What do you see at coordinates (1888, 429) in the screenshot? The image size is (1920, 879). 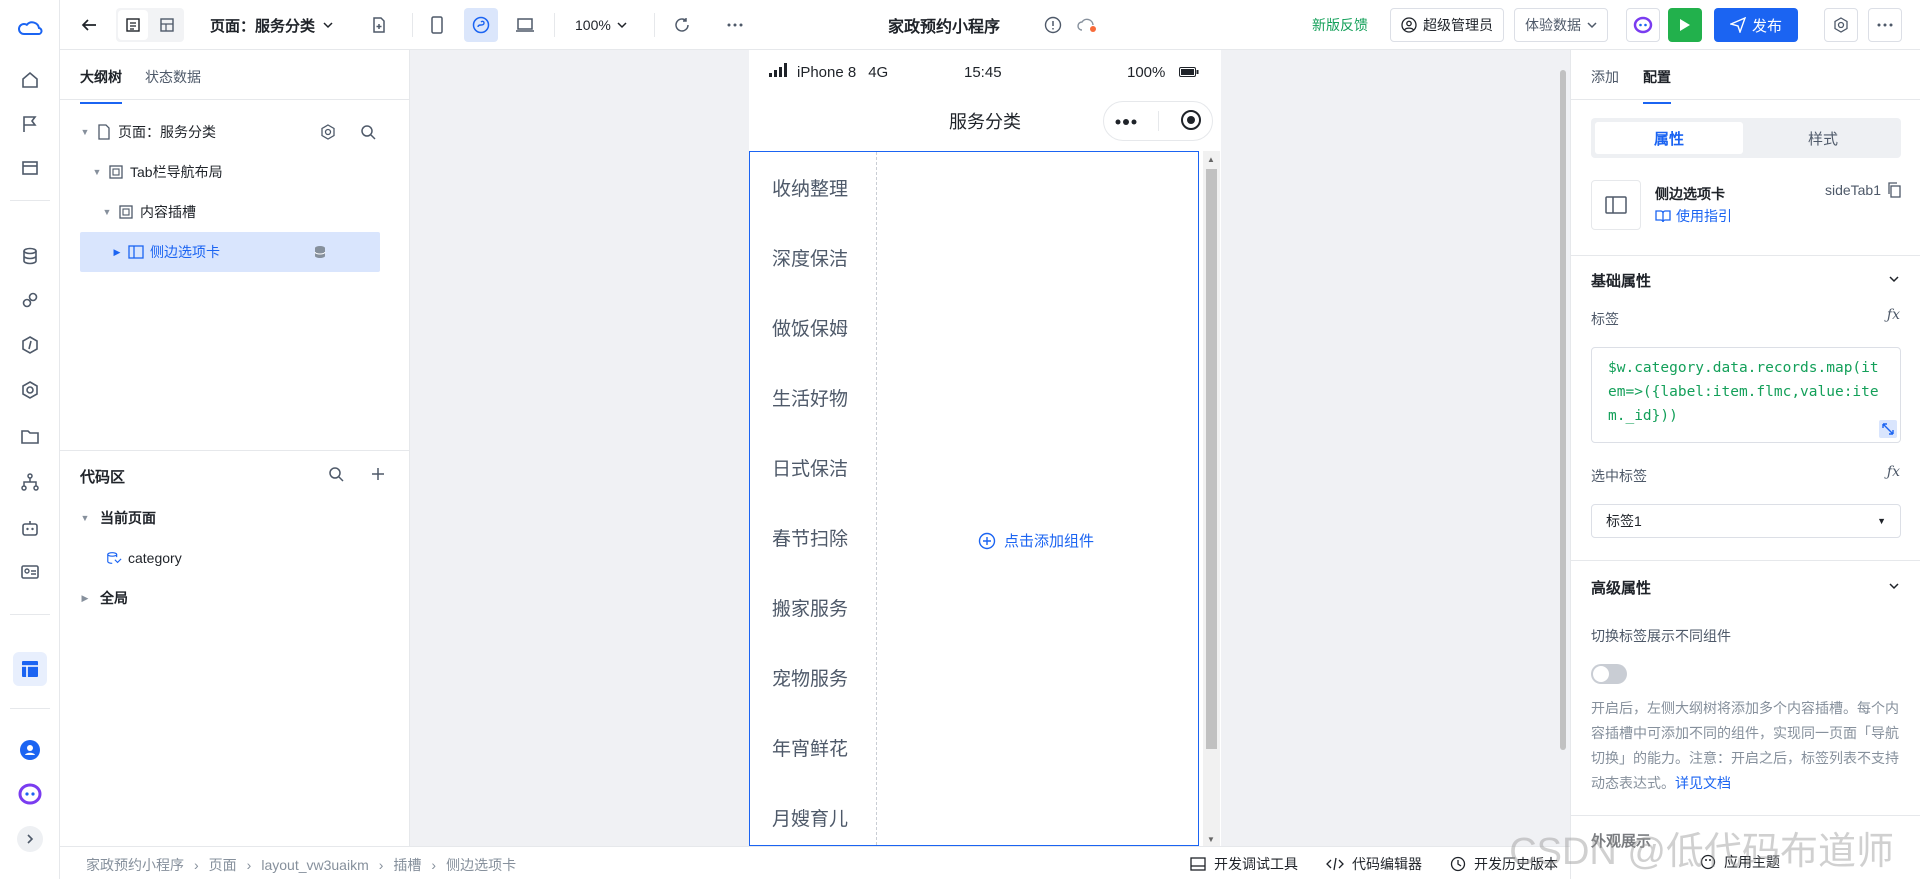 I see `expand-editor-icon` at bounding box center [1888, 429].